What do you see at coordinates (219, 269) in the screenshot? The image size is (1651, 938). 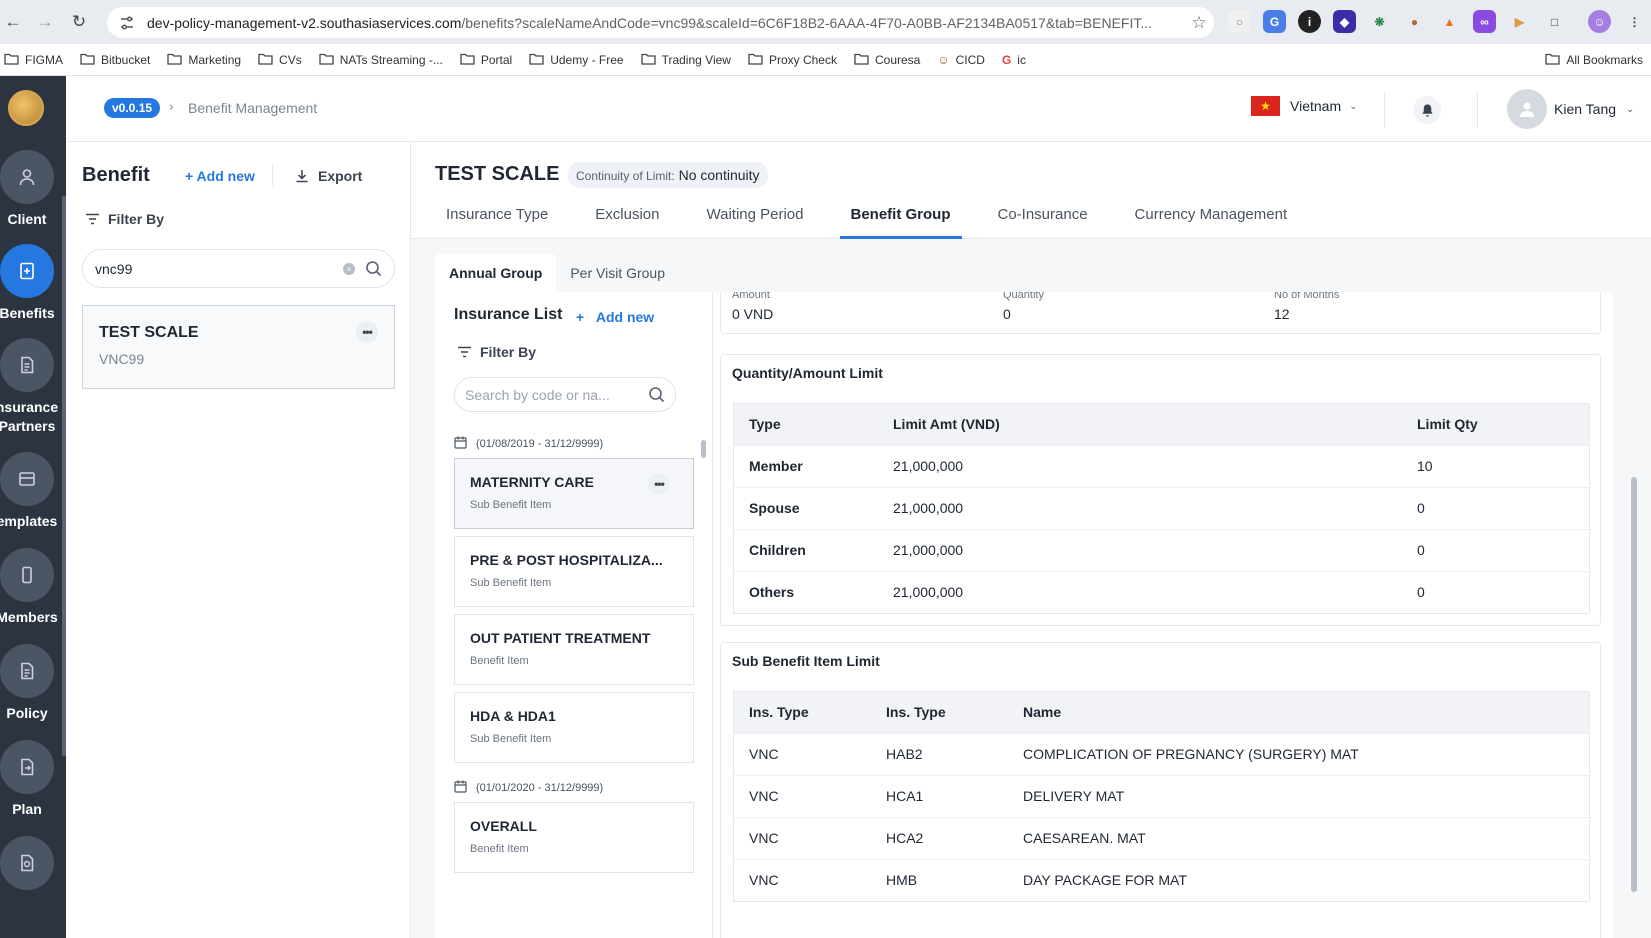 I see `search-value: vnc99` at bounding box center [219, 269].